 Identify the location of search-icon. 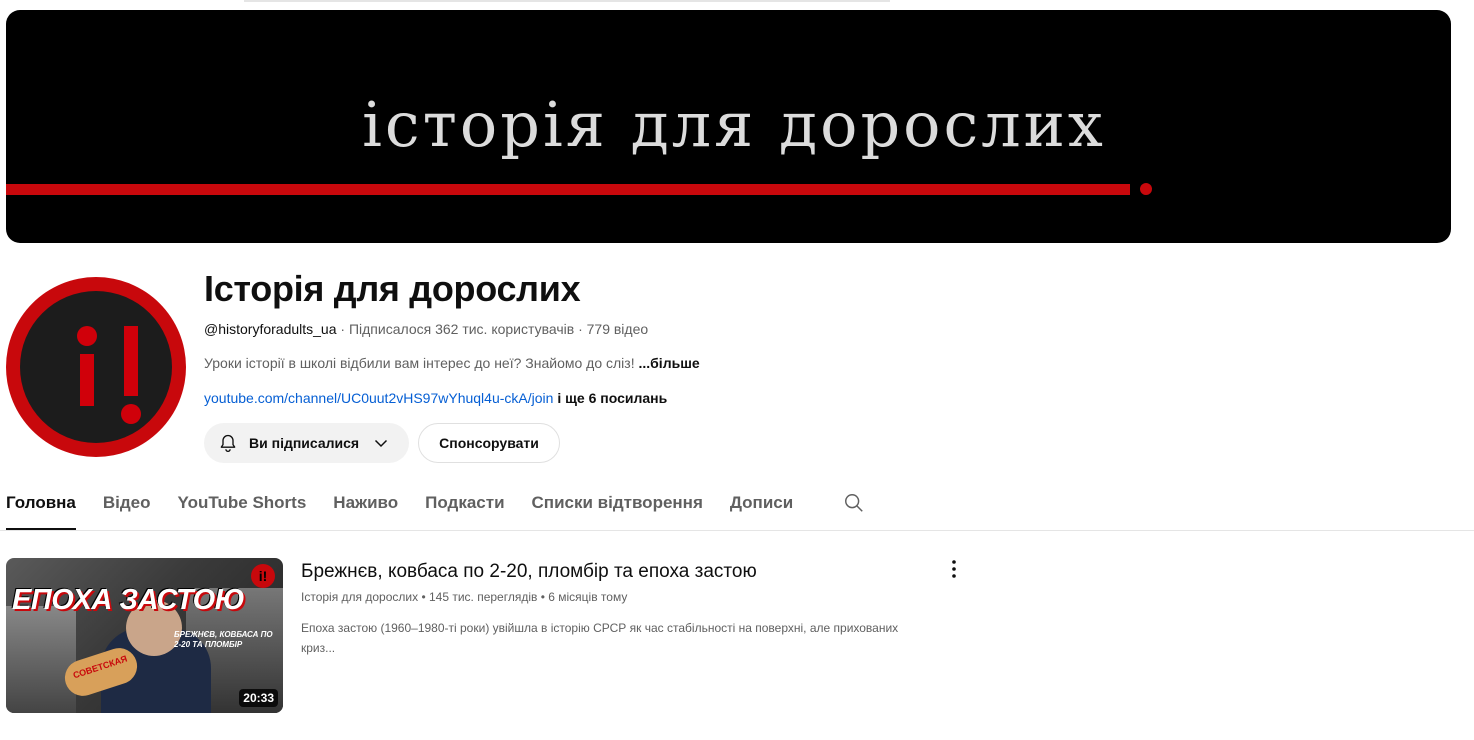
(854, 503).